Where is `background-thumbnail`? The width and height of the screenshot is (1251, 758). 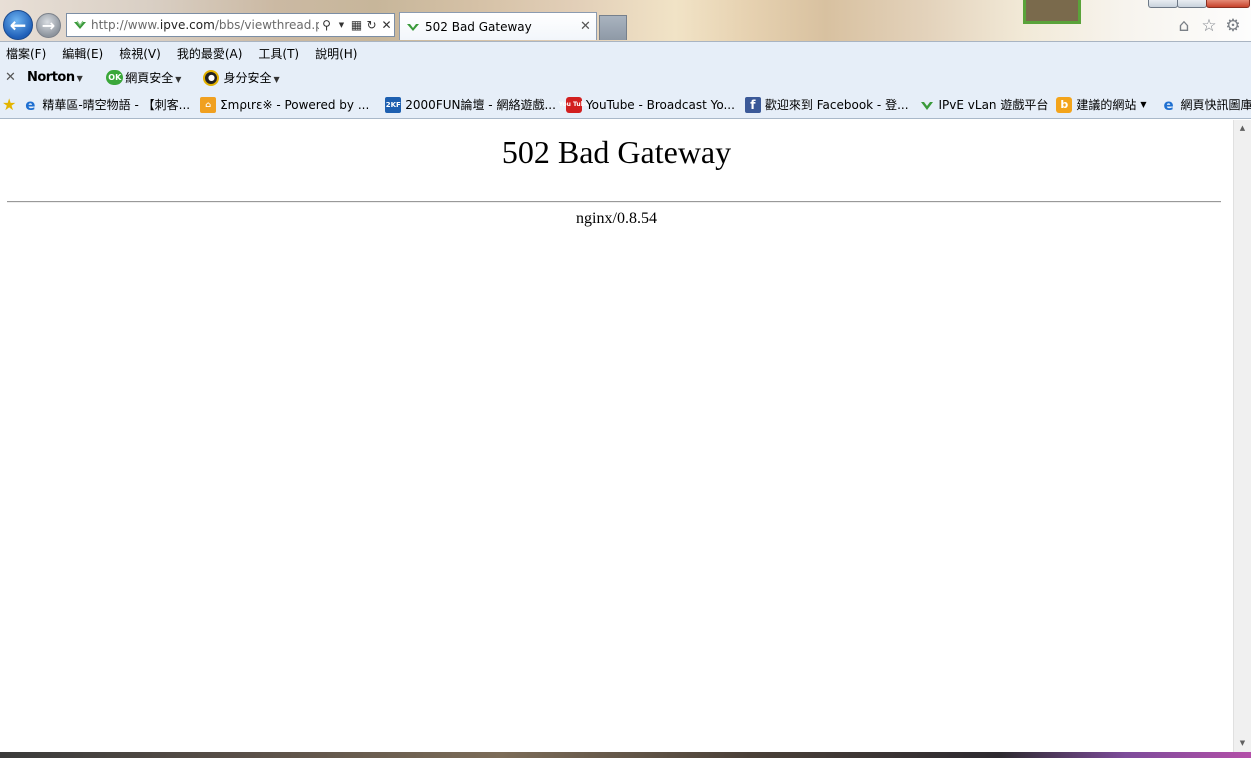
background-thumbnail is located at coordinates (1052, 12).